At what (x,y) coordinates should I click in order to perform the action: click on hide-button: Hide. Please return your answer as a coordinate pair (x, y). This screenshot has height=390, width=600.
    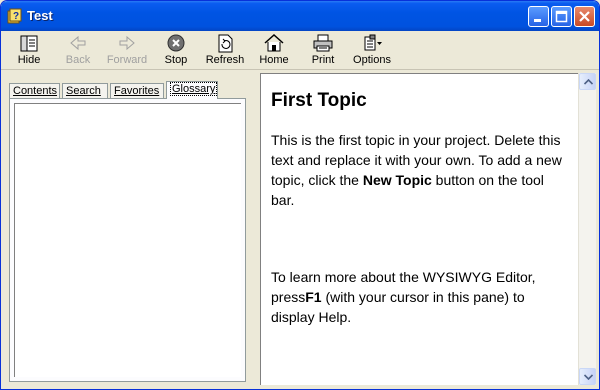
    Looking at the image, I should click on (29, 49).